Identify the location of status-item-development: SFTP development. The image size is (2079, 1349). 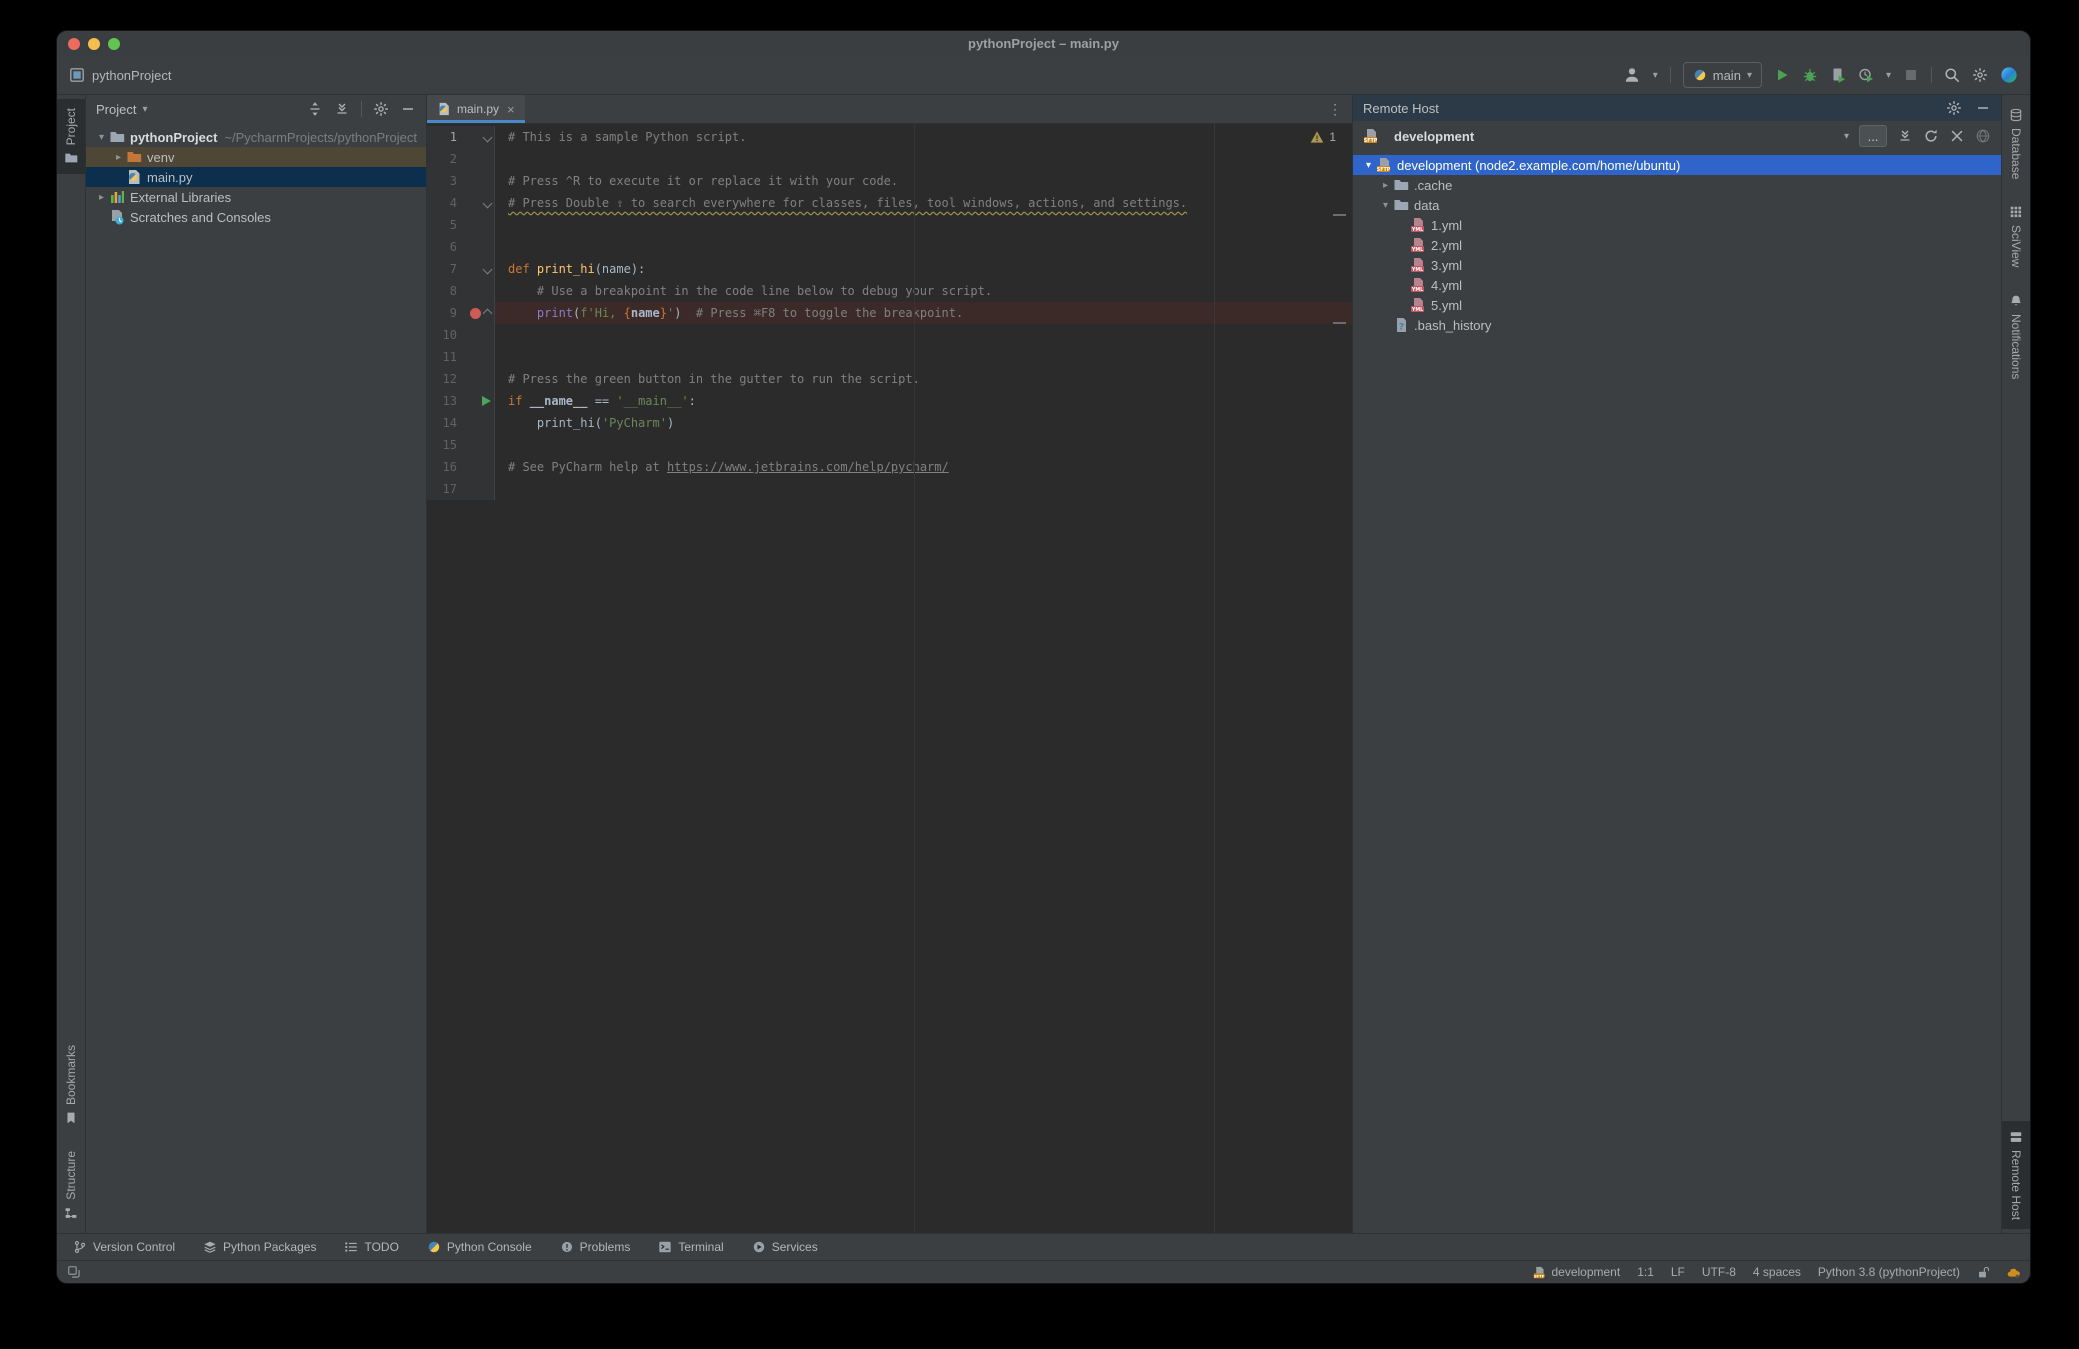
(1576, 1272).